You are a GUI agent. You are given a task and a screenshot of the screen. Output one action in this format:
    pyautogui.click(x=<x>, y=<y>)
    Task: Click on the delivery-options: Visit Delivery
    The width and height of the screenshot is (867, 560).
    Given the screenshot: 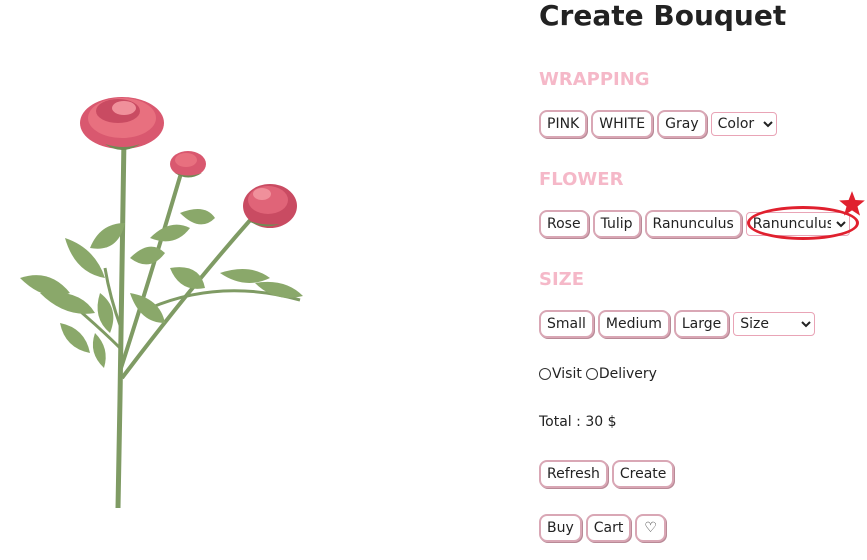 What is the action you would take?
    pyautogui.click(x=598, y=374)
    